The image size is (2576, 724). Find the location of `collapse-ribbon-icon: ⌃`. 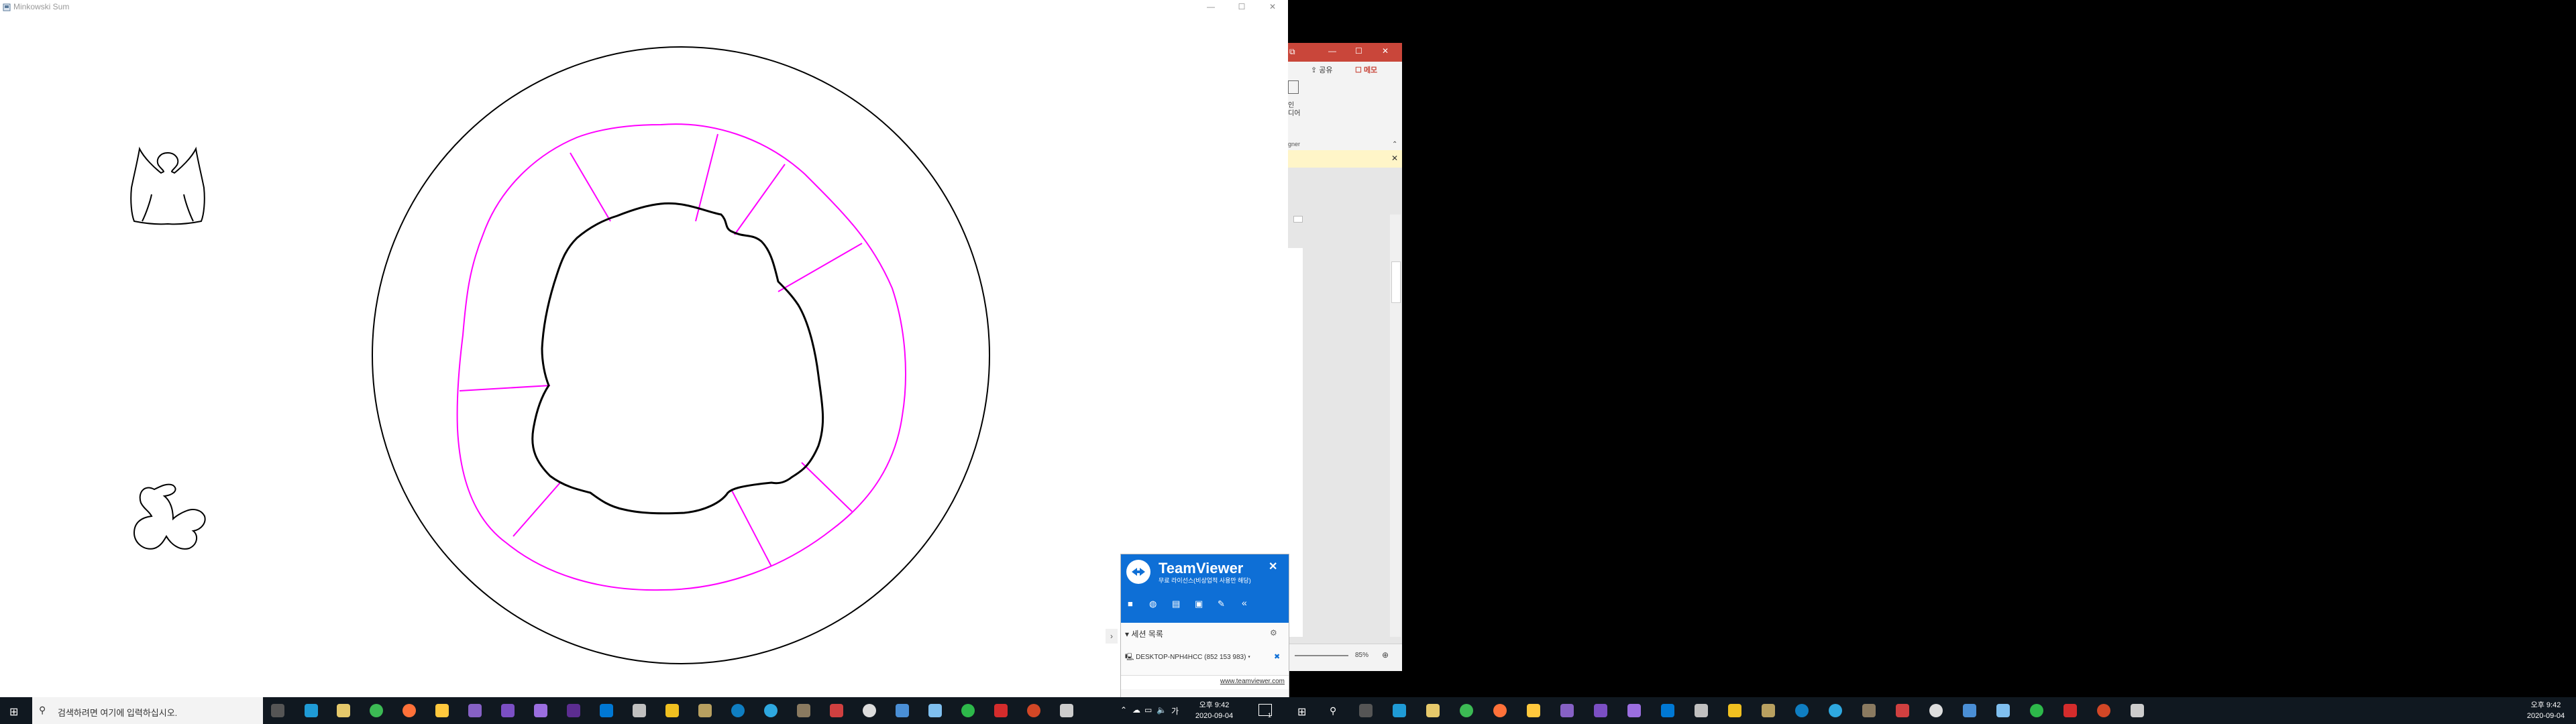

collapse-ribbon-icon: ⌃ is located at coordinates (1394, 144).